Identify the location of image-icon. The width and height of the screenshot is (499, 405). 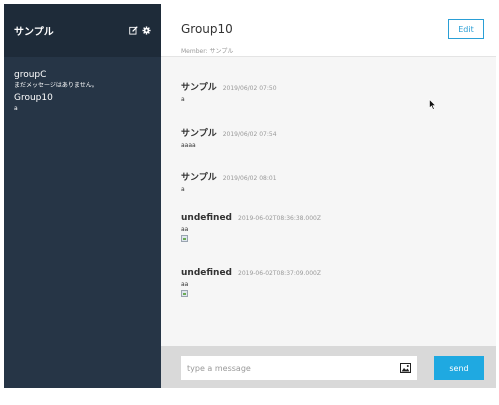
(405, 368).